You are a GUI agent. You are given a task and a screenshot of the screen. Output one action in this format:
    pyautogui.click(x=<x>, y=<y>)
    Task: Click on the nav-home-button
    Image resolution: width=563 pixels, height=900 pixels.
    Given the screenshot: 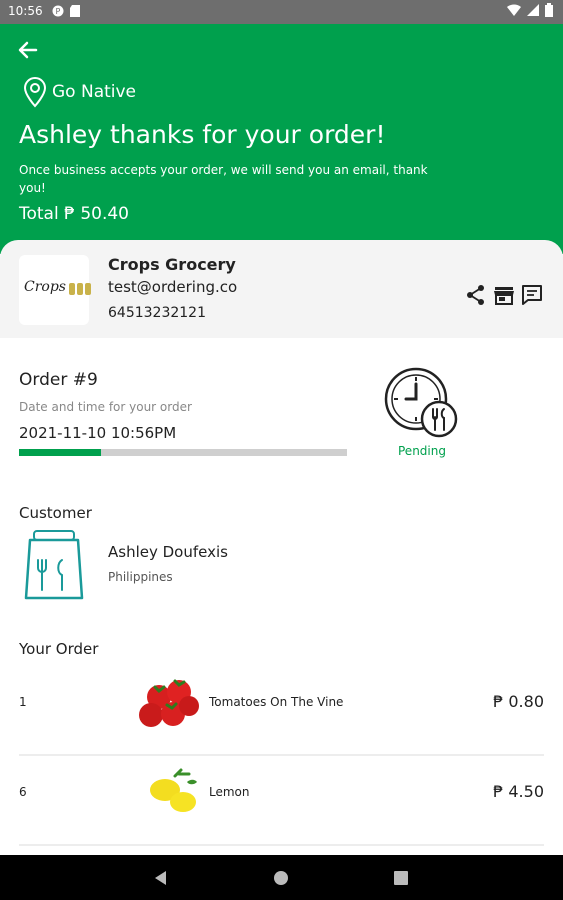 What is the action you would take?
    pyautogui.click(x=281, y=878)
    